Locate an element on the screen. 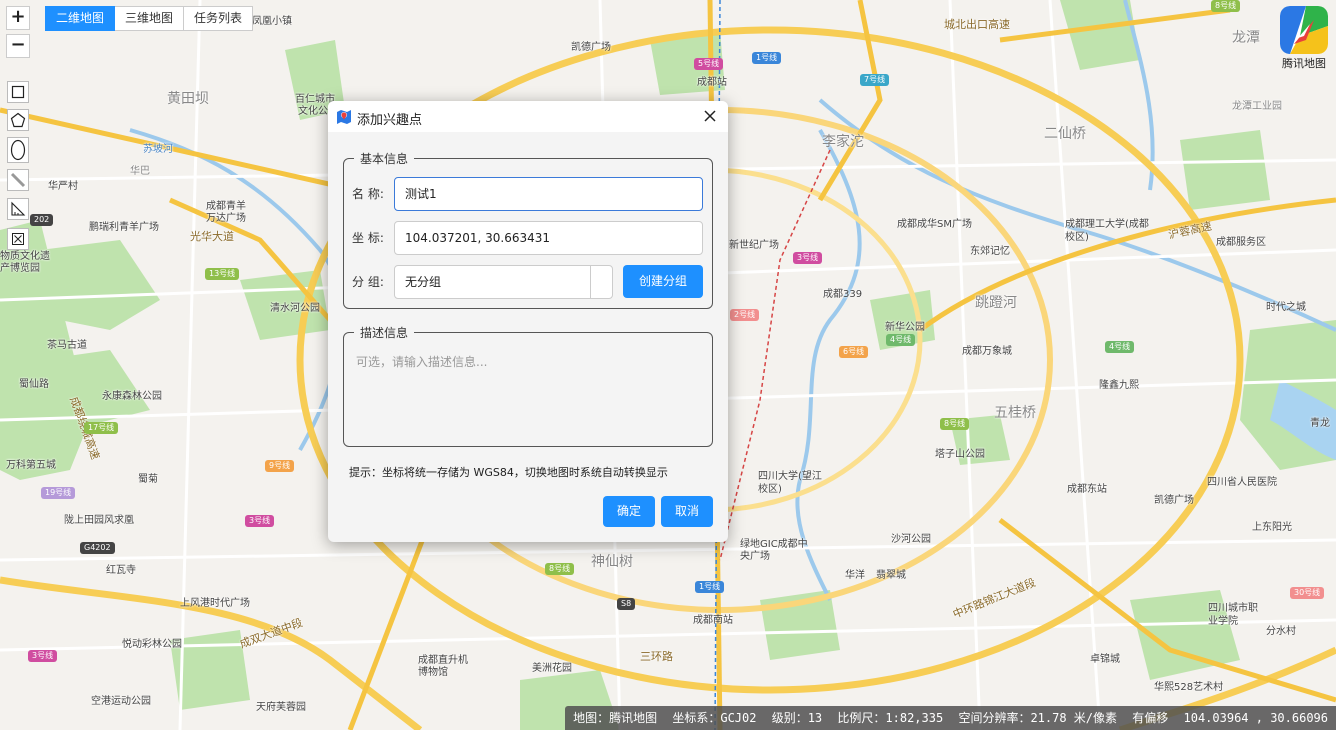 This screenshot has height=730, width=1336. description-textarea is located at coordinates (528, 396).